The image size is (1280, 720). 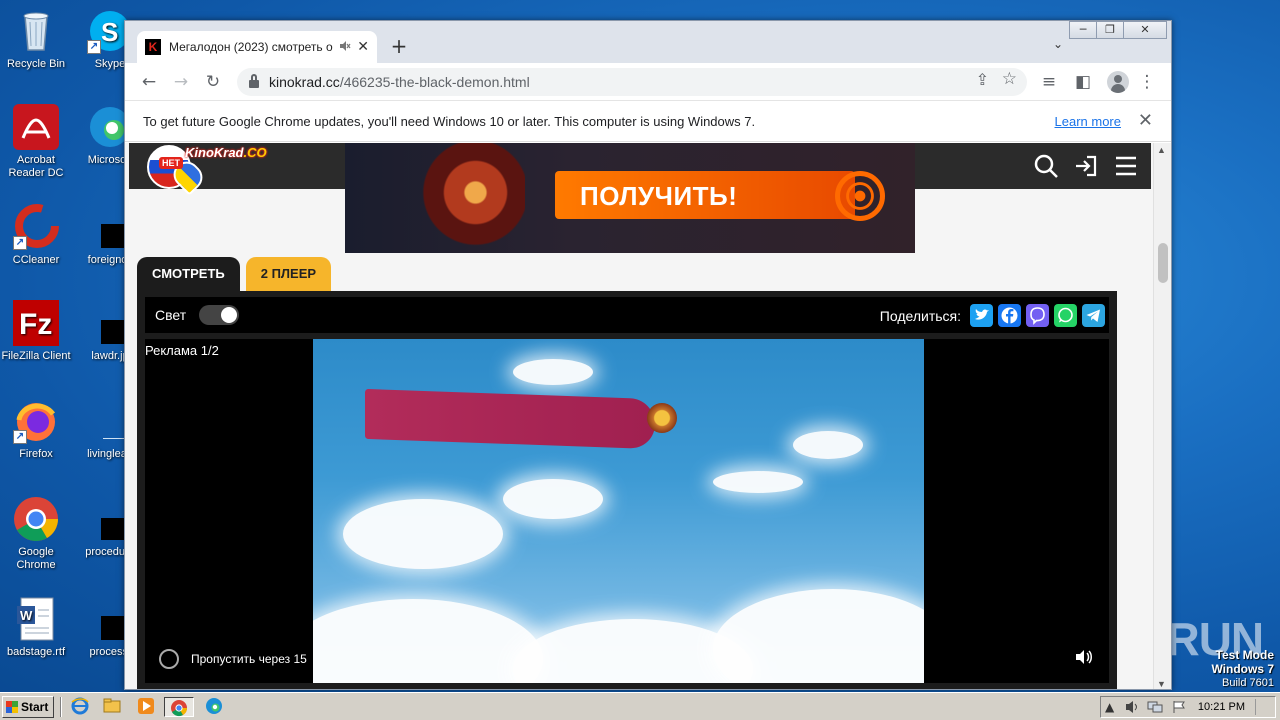 I want to click on chrome-taskbar-icon, so click(x=179, y=707).